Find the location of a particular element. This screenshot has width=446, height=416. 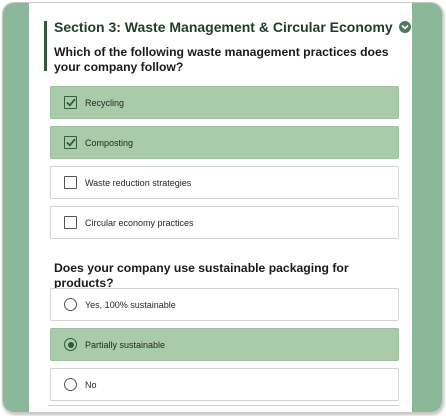

left-rail is located at coordinates (16, 207).